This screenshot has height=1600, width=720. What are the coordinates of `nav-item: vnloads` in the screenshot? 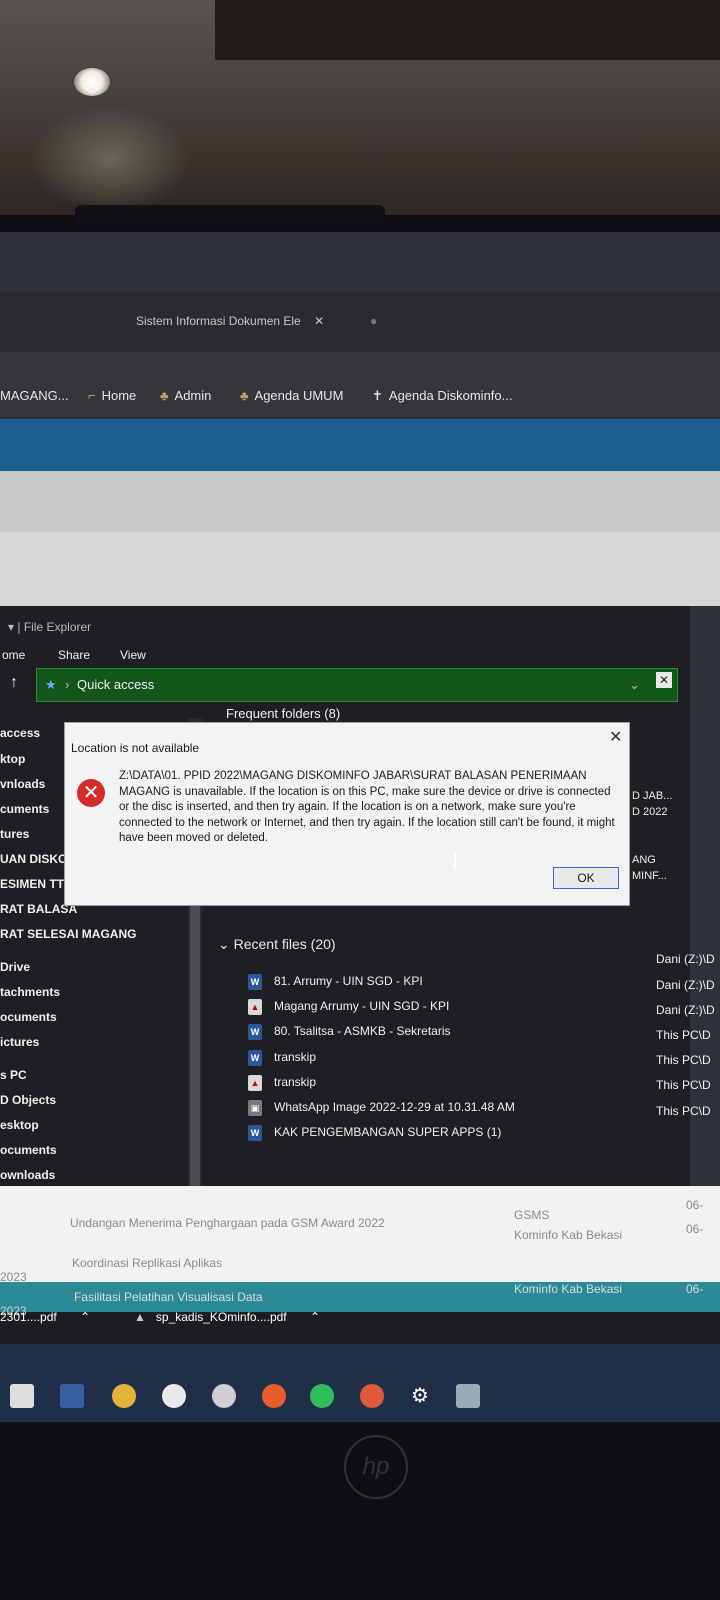 It's located at (22, 784).